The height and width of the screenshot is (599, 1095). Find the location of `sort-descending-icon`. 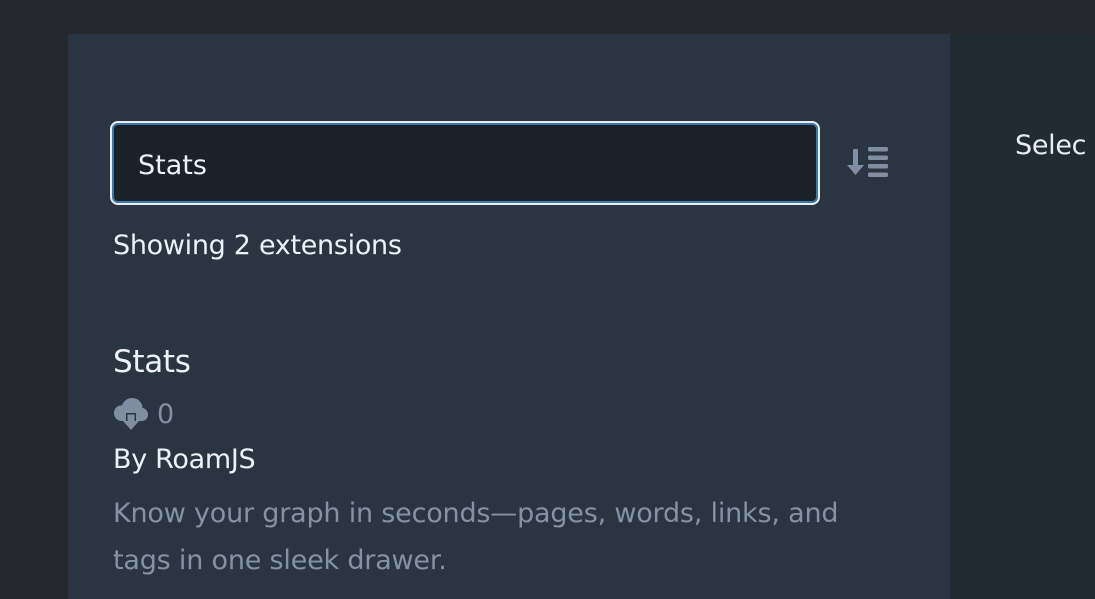

sort-descending-icon is located at coordinates (867, 162).